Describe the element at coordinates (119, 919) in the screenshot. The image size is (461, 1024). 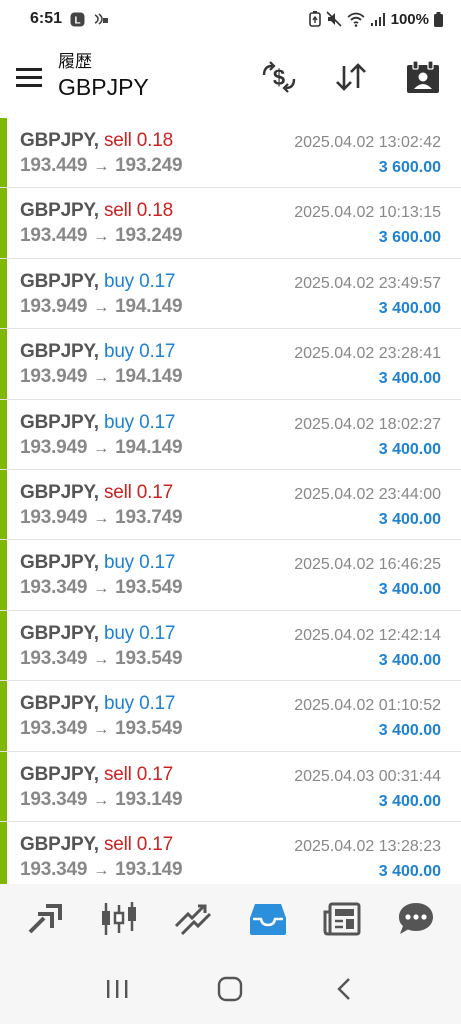
I see `nav-chart` at that location.